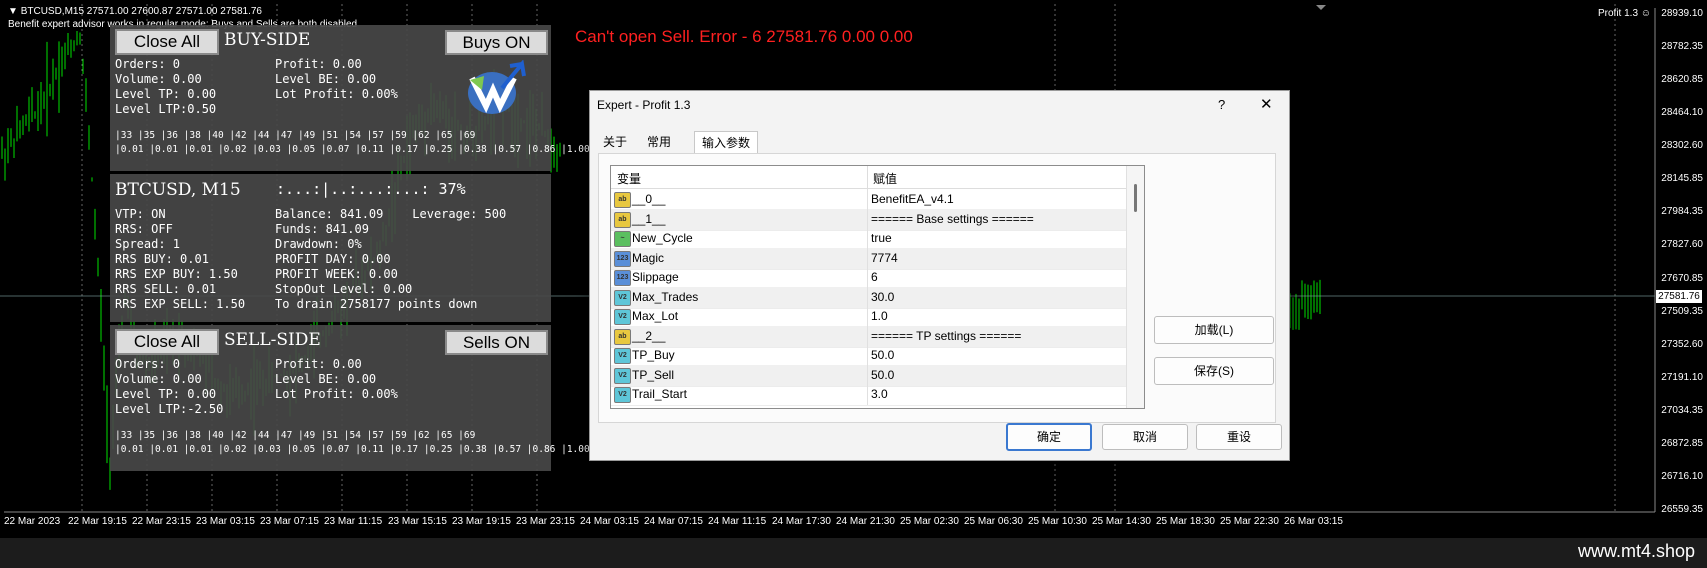 This screenshot has width=1707, height=568. I want to click on load-button: 加载(L), so click(1214, 330).